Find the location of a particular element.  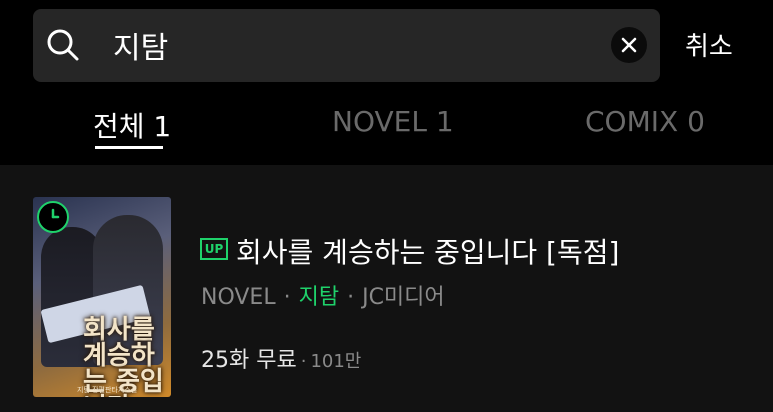

close-icon is located at coordinates (629, 52).